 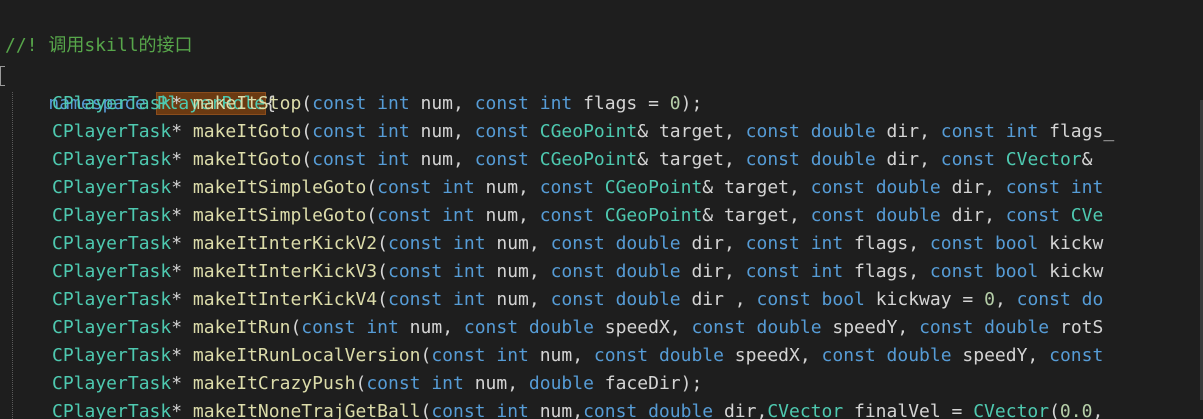 What do you see at coordinates (1087, 215) in the screenshot?
I see `code-token: CVe` at bounding box center [1087, 215].